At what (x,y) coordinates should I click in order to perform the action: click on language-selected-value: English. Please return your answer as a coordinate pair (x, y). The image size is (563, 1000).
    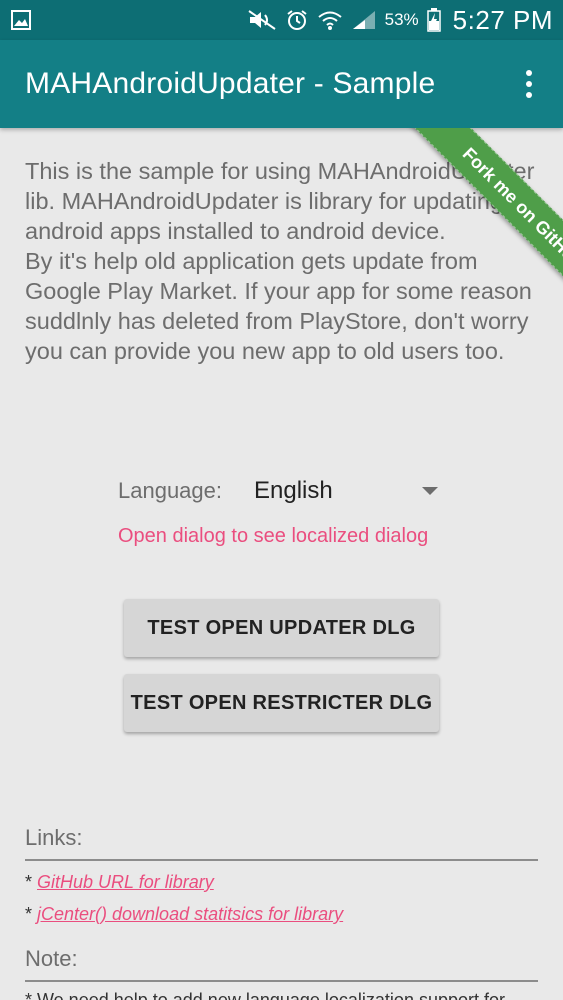
    Looking at the image, I should click on (293, 490).